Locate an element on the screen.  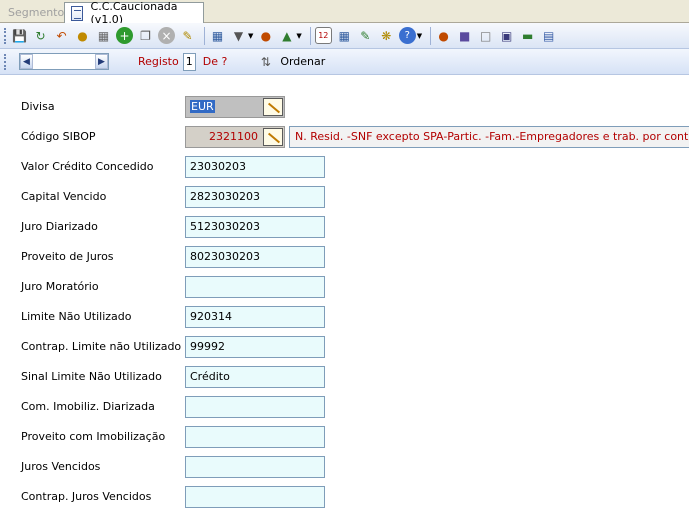
tab-strip: Segmento C.C.Caucionada (v1.0) is located at coordinates (344, 13).